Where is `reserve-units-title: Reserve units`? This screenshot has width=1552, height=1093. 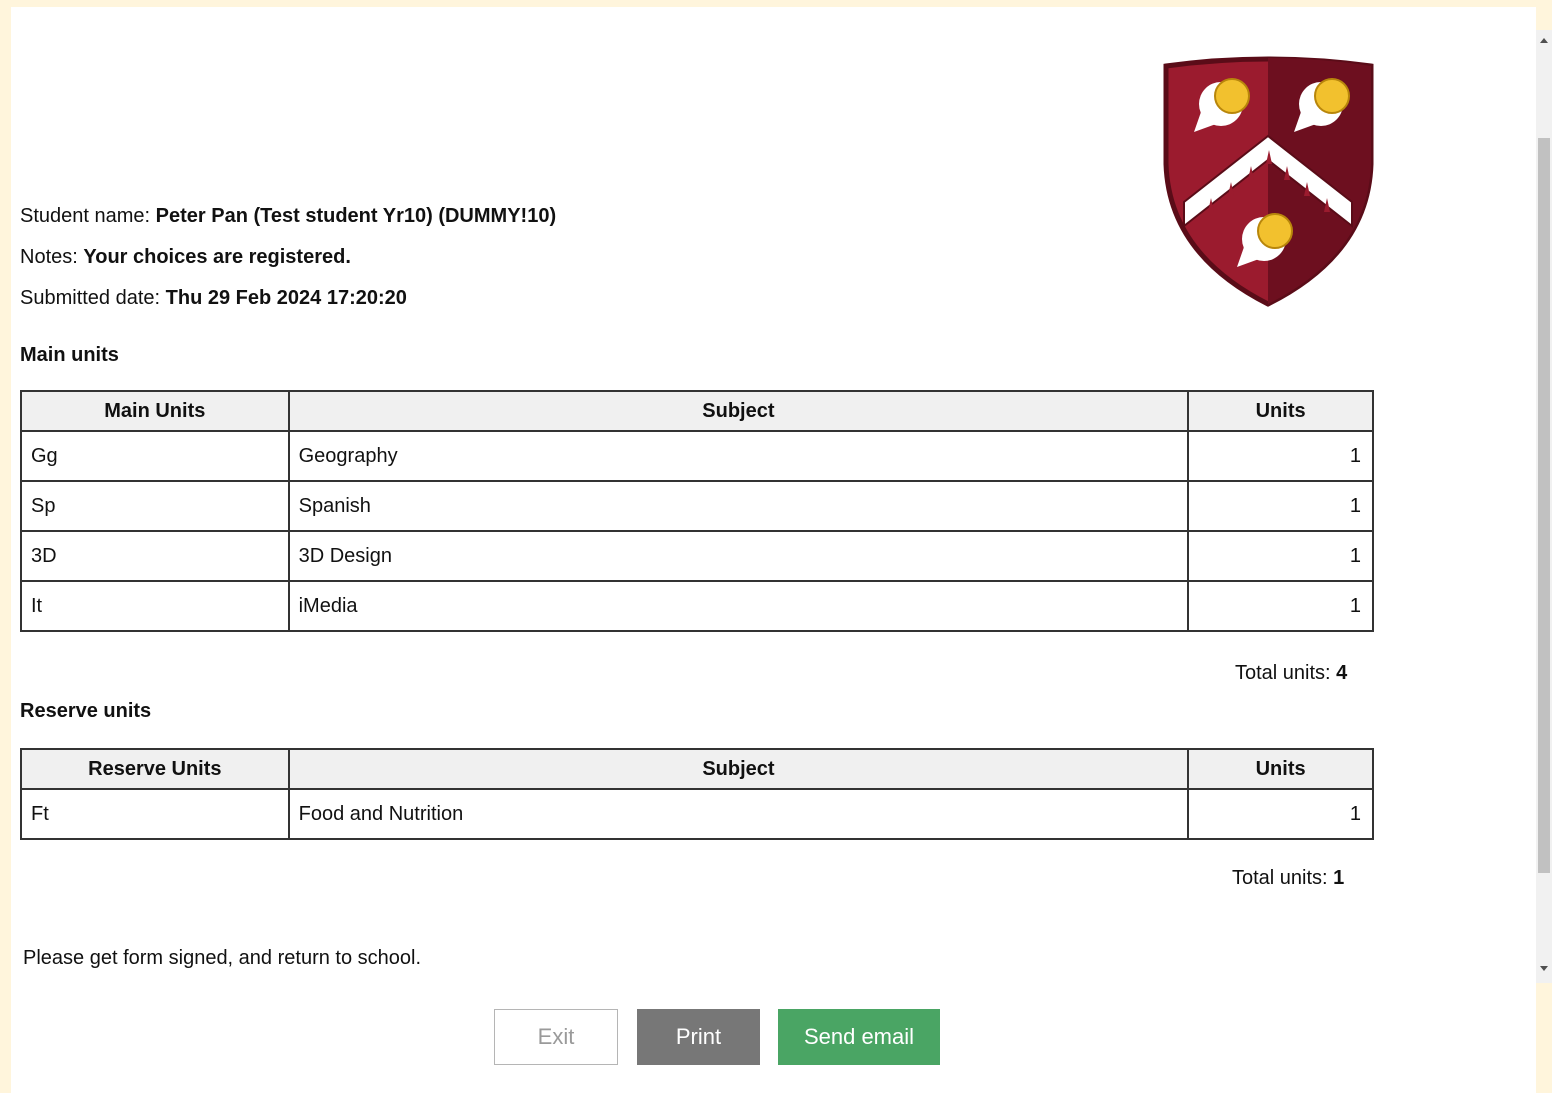 reserve-units-title: Reserve units is located at coordinates (86, 711).